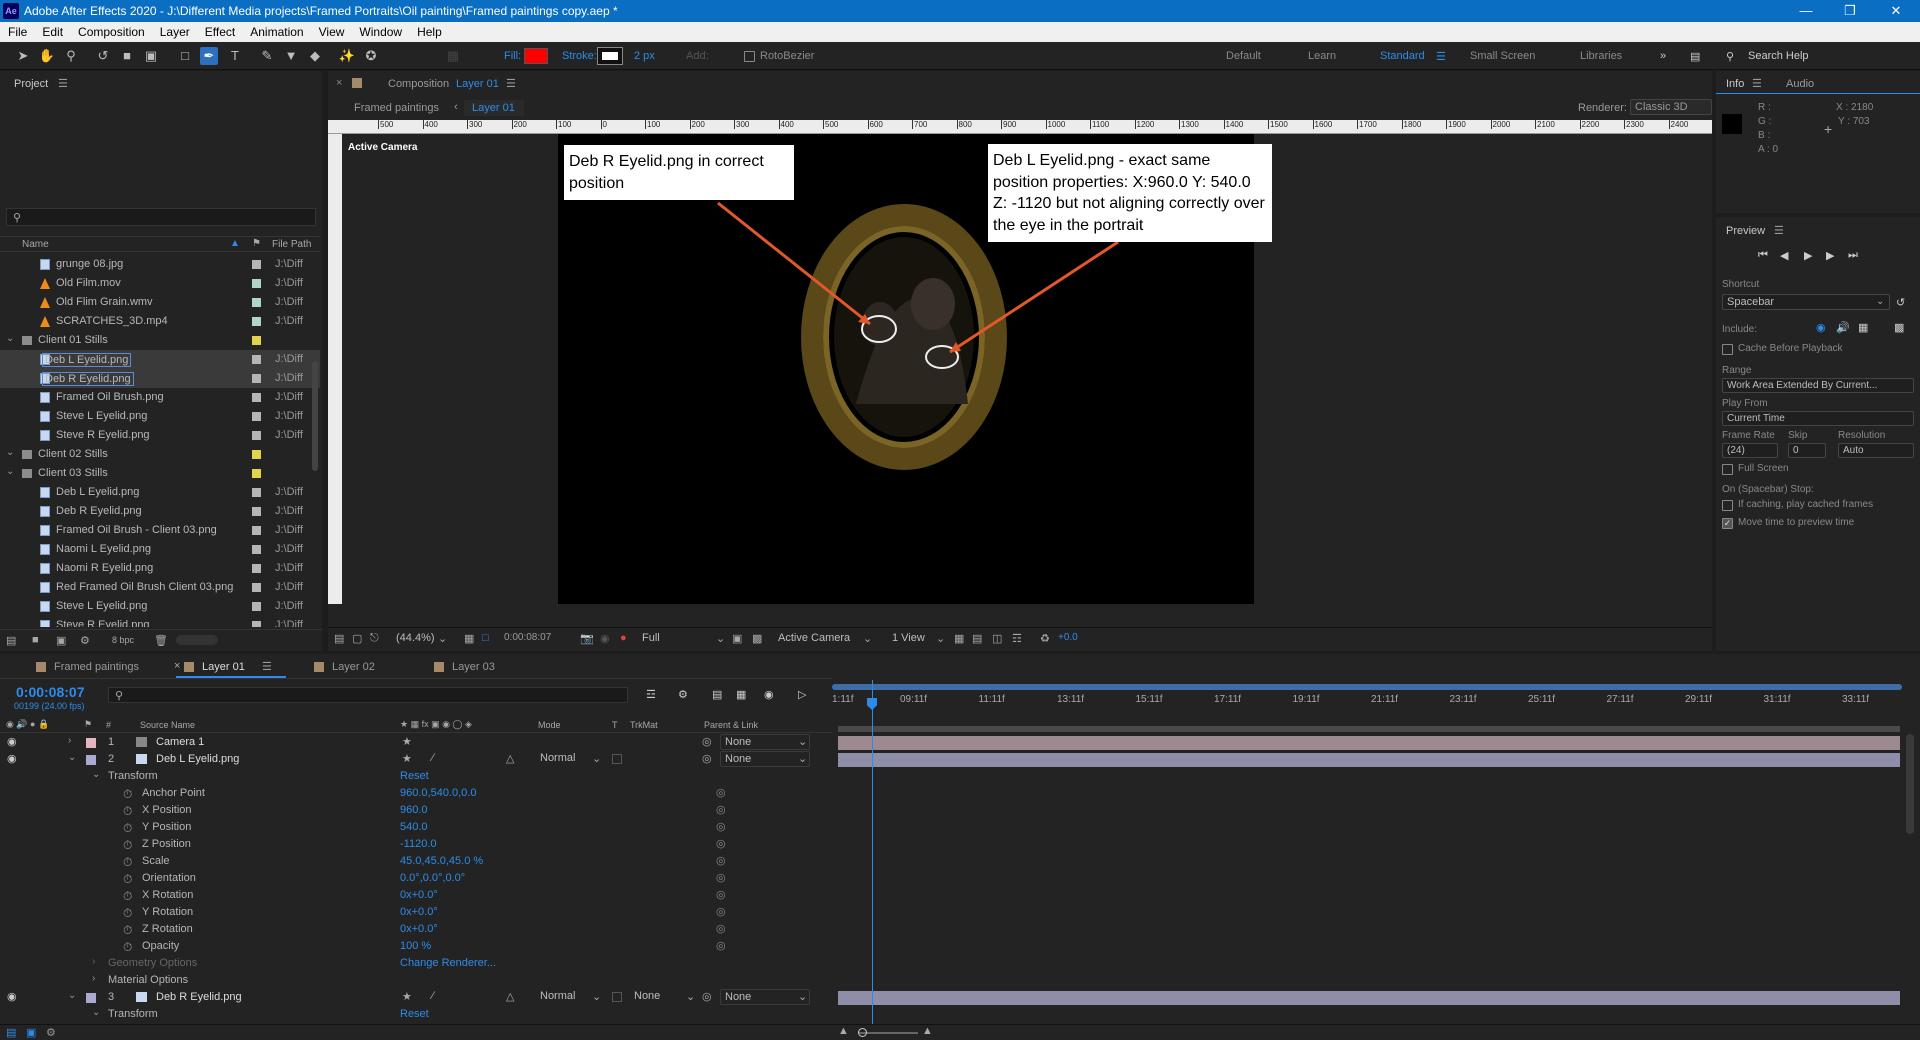 The height and width of the screenshot is (1040, 1920). What do you see at coordinates (197, 640) in the screenshot?
I see `thumbnail-slider` at bounding box center [197, 640].